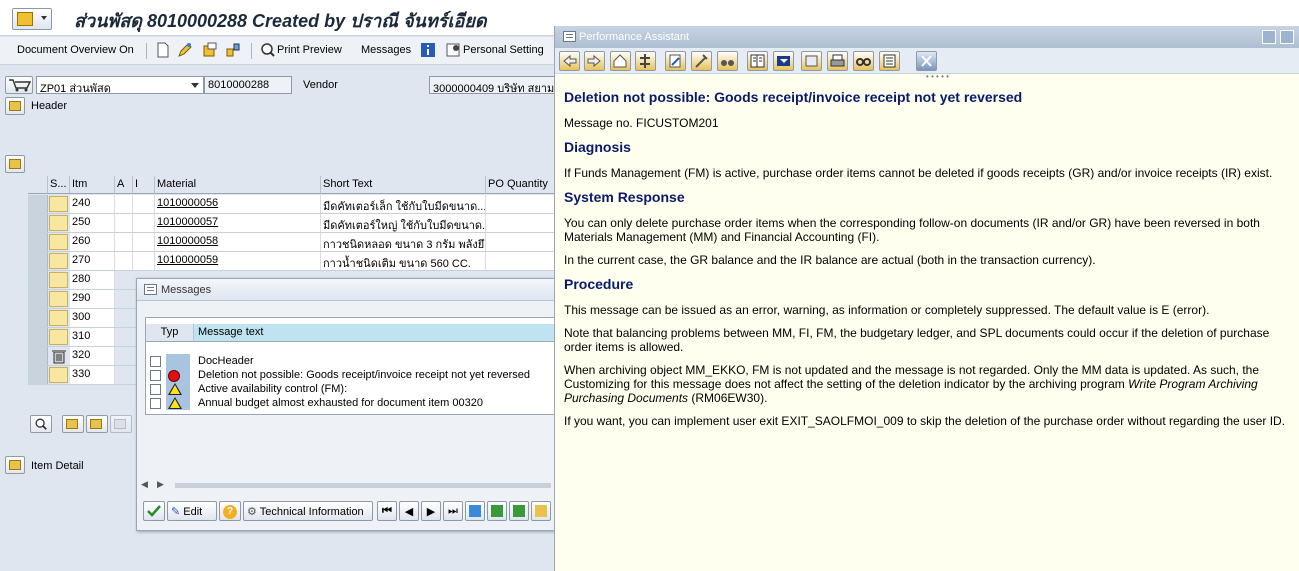  I want to click on edit-pen-icon, so click(185, 50).